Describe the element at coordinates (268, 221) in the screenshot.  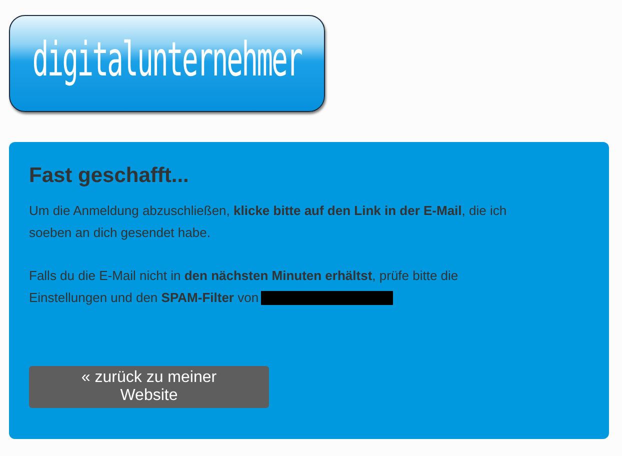
I see `message-text: Um die Anmeldung abzuschließen, klicke bitte auf den Link in der E-Mail, die ich soeben an dich gesendet habe.` at that location.